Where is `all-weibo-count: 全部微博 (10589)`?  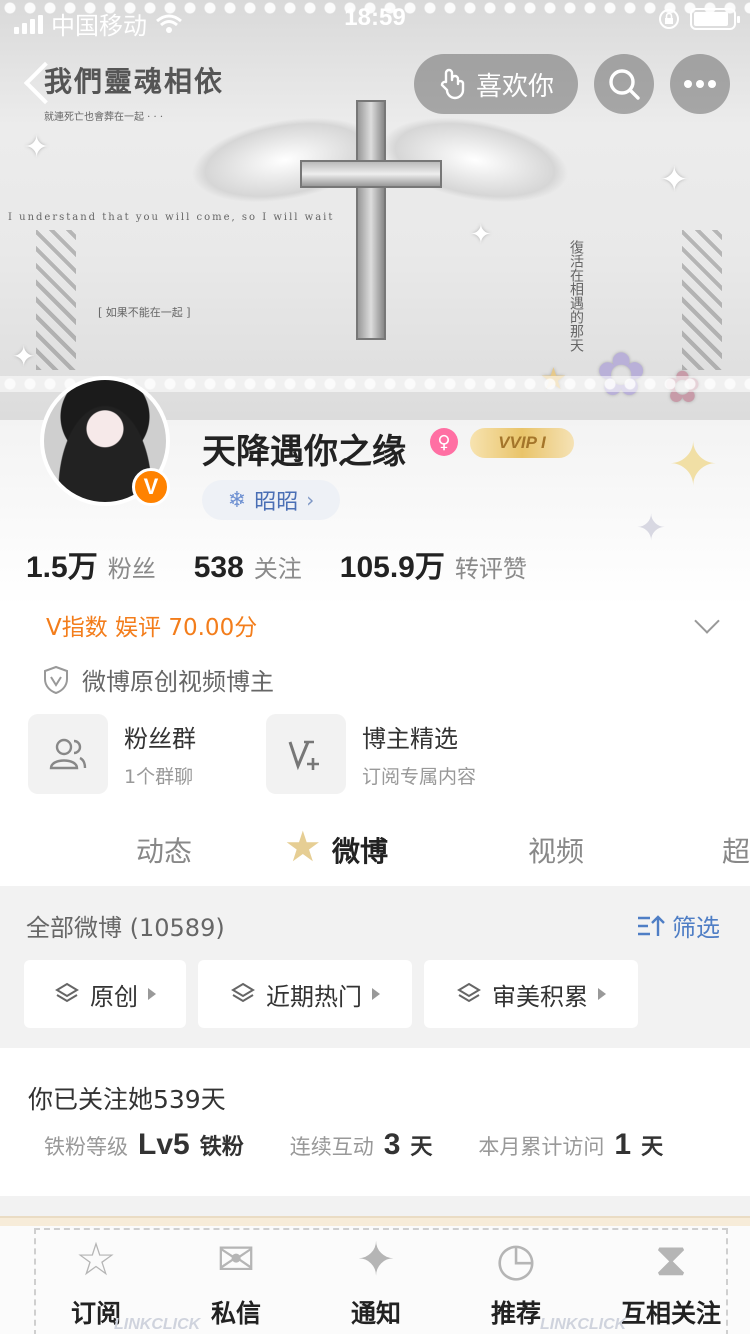
all-weibo-count: 全部微博 (10589) is located at coordinates (125, 928).